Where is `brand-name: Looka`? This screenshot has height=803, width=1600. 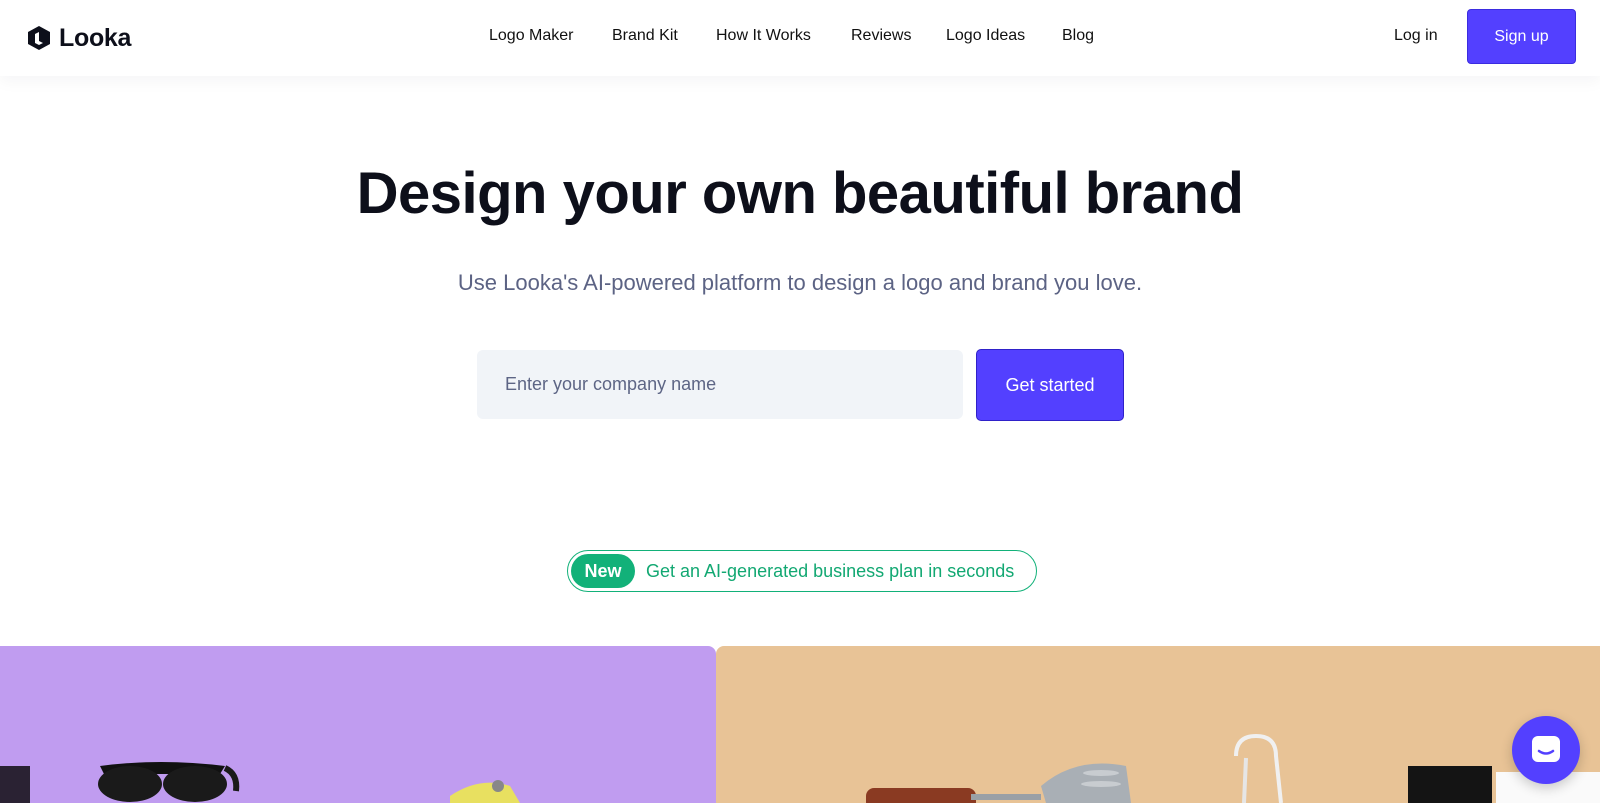 brand-name: Looka is located at coordinates (95, 37).